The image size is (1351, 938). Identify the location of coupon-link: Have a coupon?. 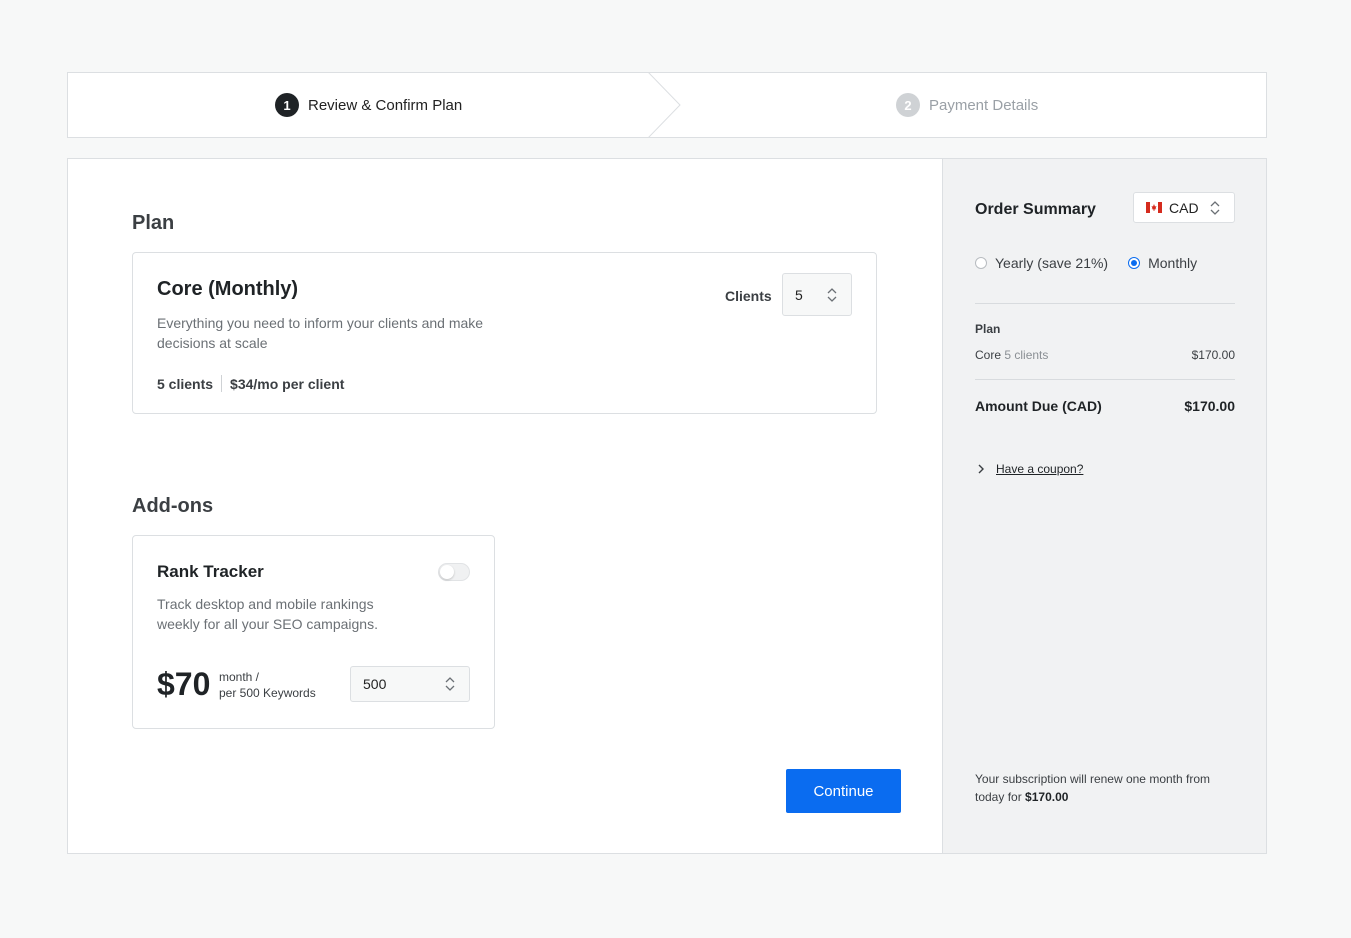
(1039, 469).